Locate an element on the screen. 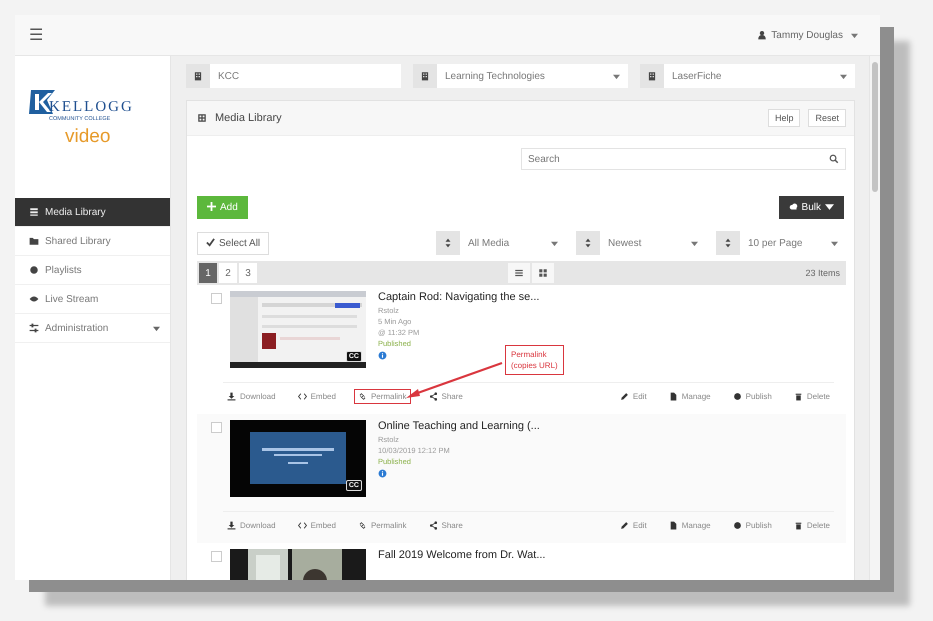 The width and height of the screenshot is (933, 621). reset-button: Reset is located at coordinates (827, 118).